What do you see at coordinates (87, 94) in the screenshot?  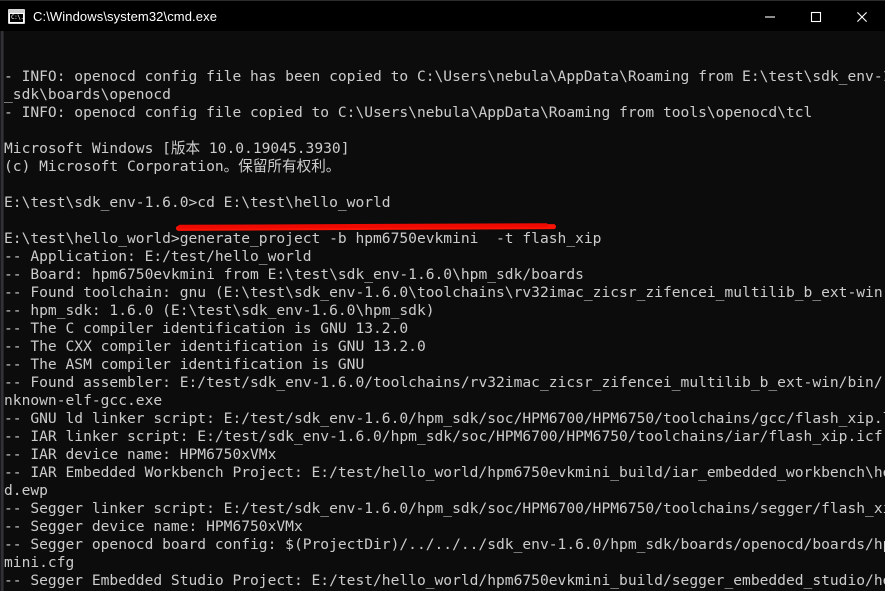 I see `terminal-line: _sdk\boards\openocd` at bounding box center [87, 94].